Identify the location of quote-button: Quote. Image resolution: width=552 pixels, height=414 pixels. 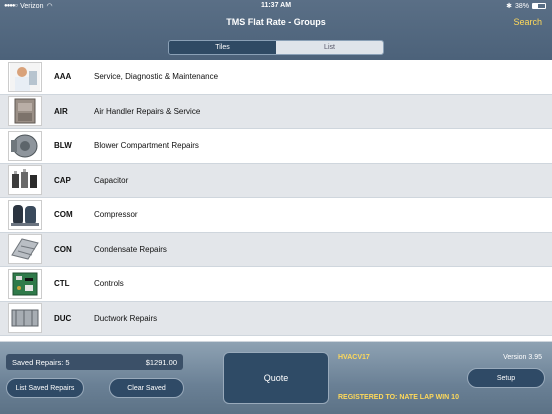
(276, 378).